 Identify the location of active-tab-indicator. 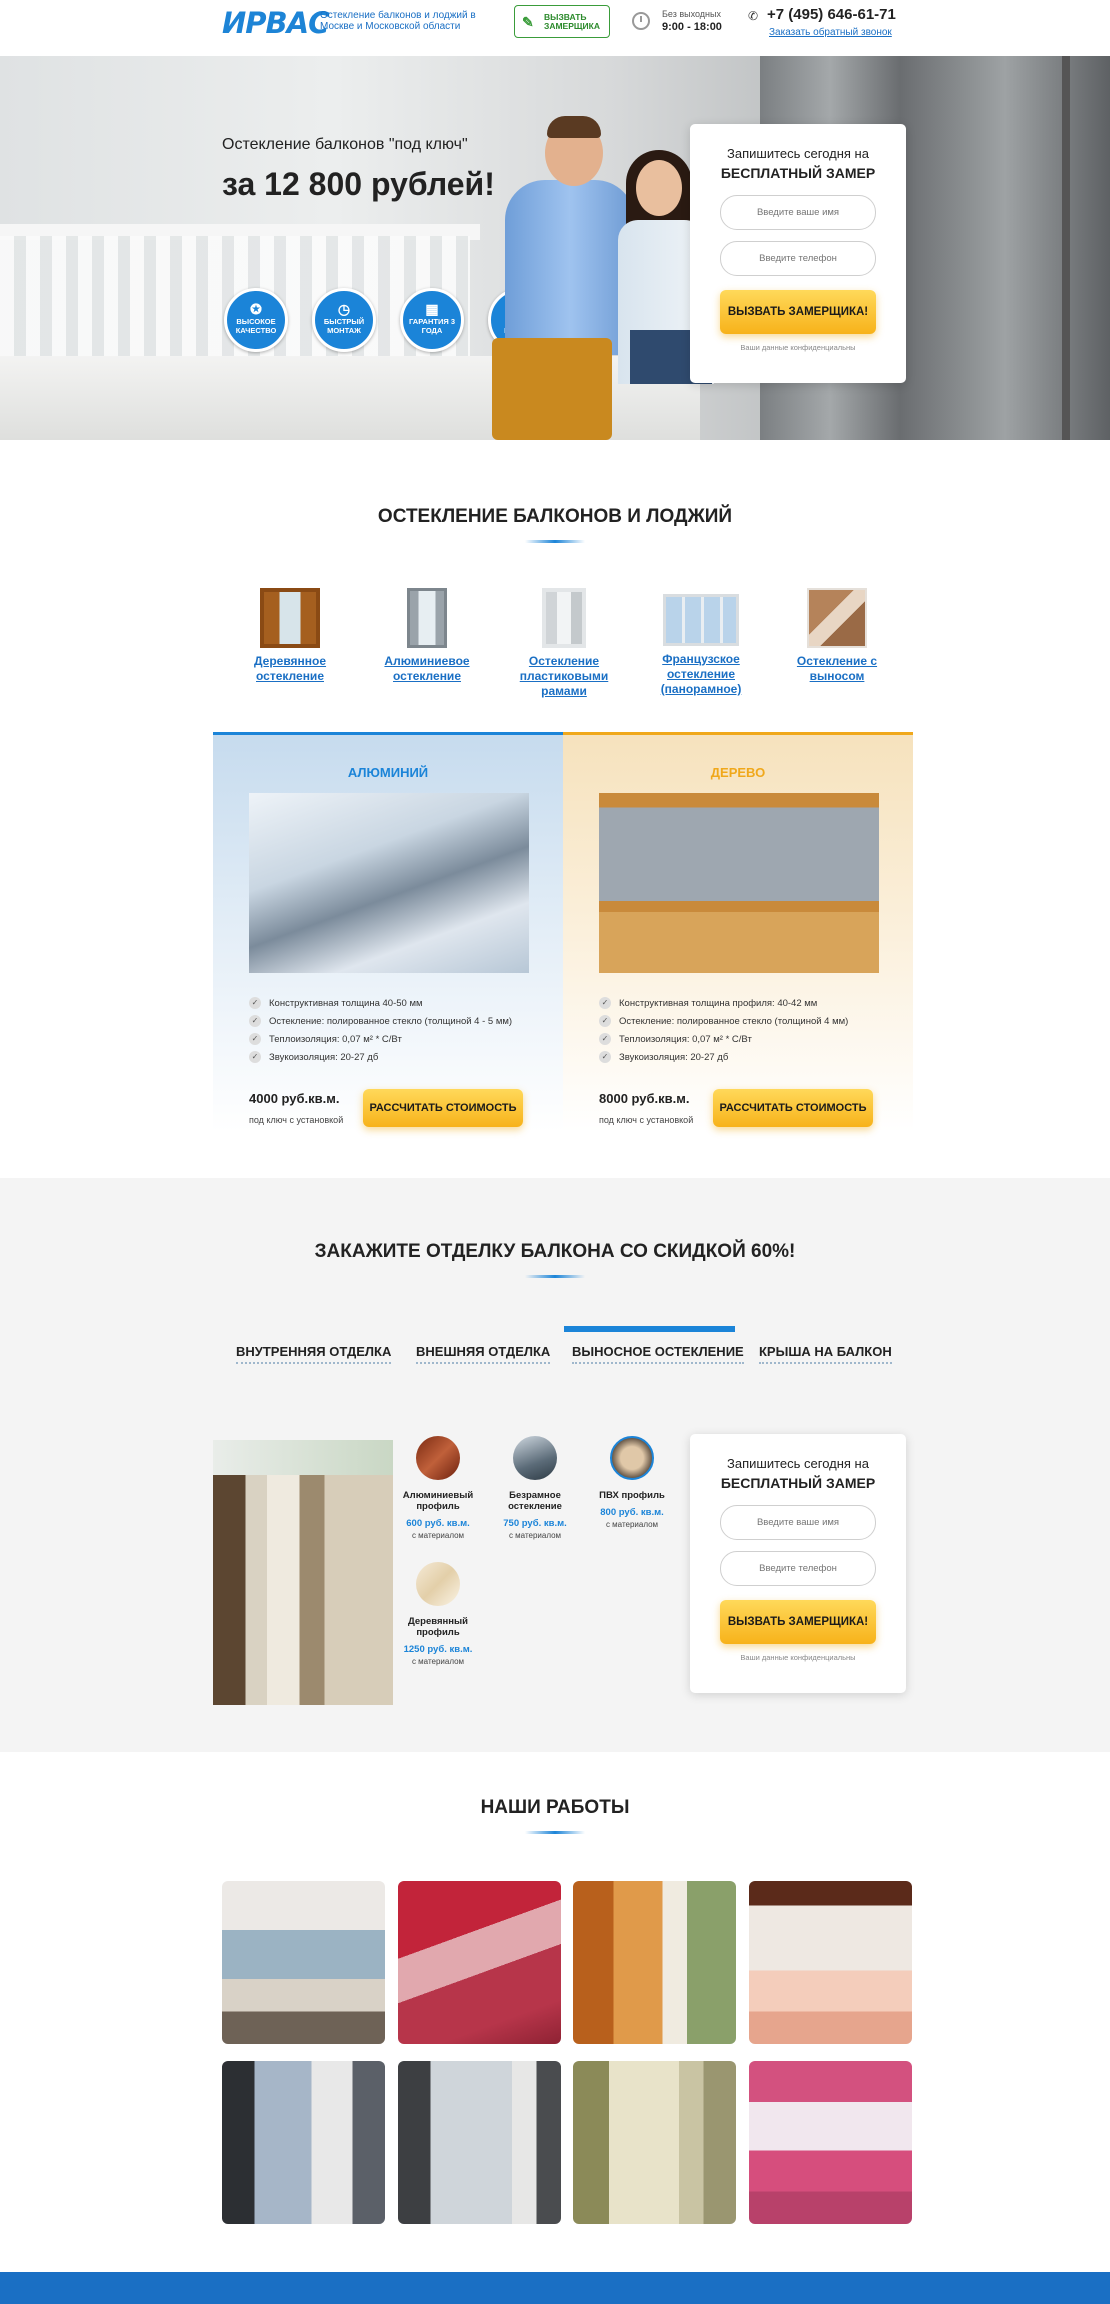
(649, 1329).